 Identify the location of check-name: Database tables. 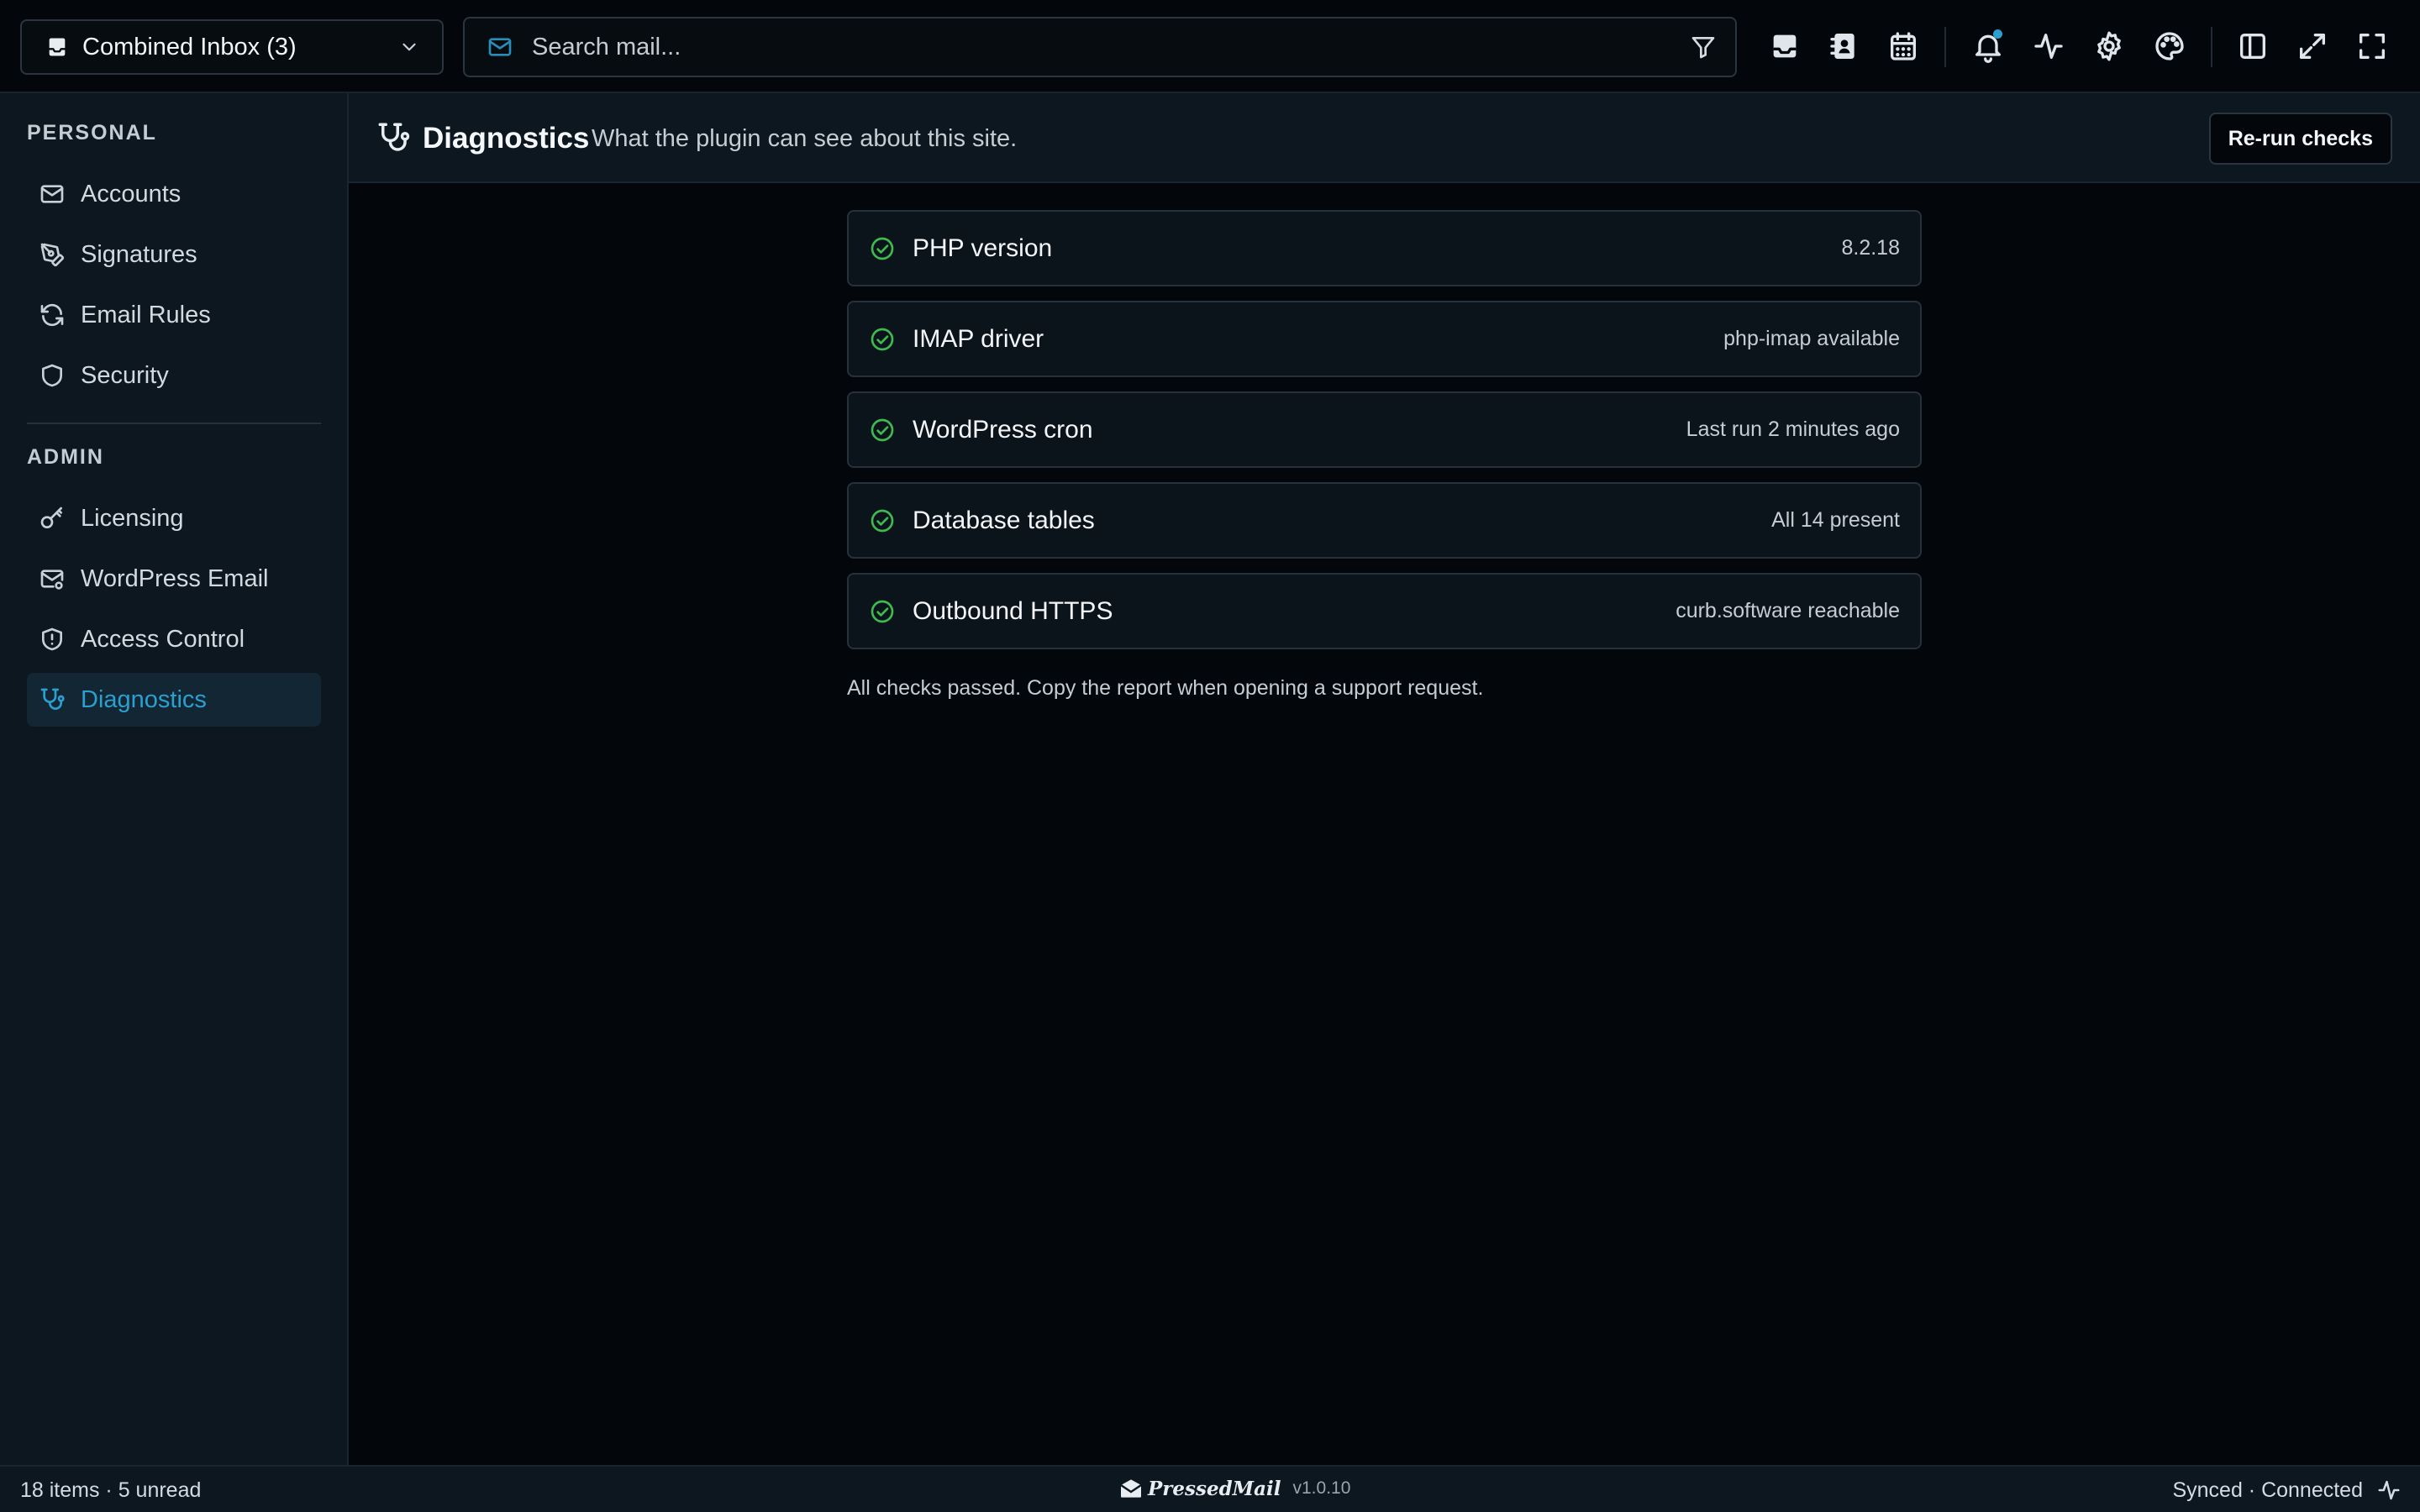
(1004, 520).